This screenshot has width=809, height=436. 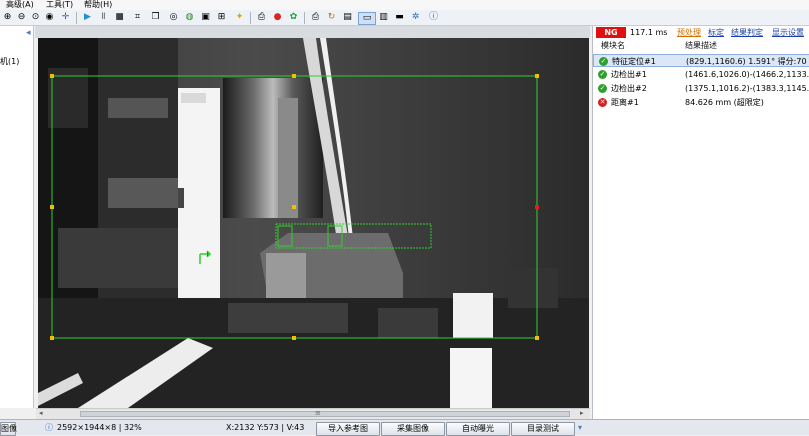 I want to click on gear-green-icon: ✿, so click(x=293, y=17).